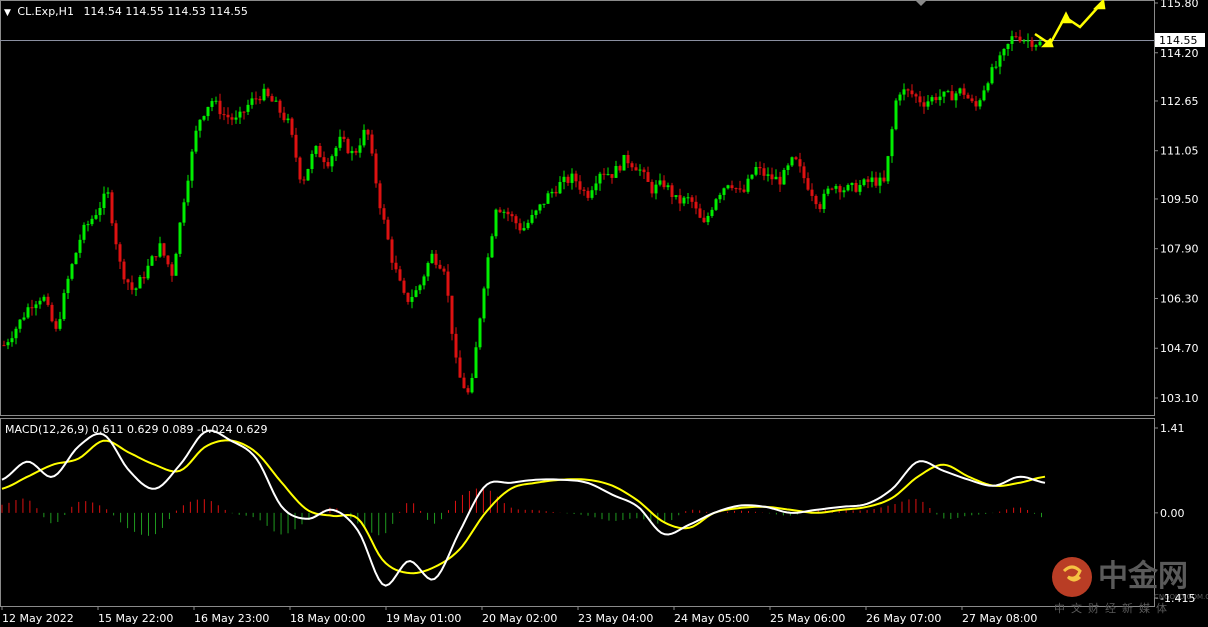 The height and width of the screenshot is (627, 1208). Describe the element at coordinates (1179, 53) in the screenshot. I see `price-tick-label: 114.20` at that location.